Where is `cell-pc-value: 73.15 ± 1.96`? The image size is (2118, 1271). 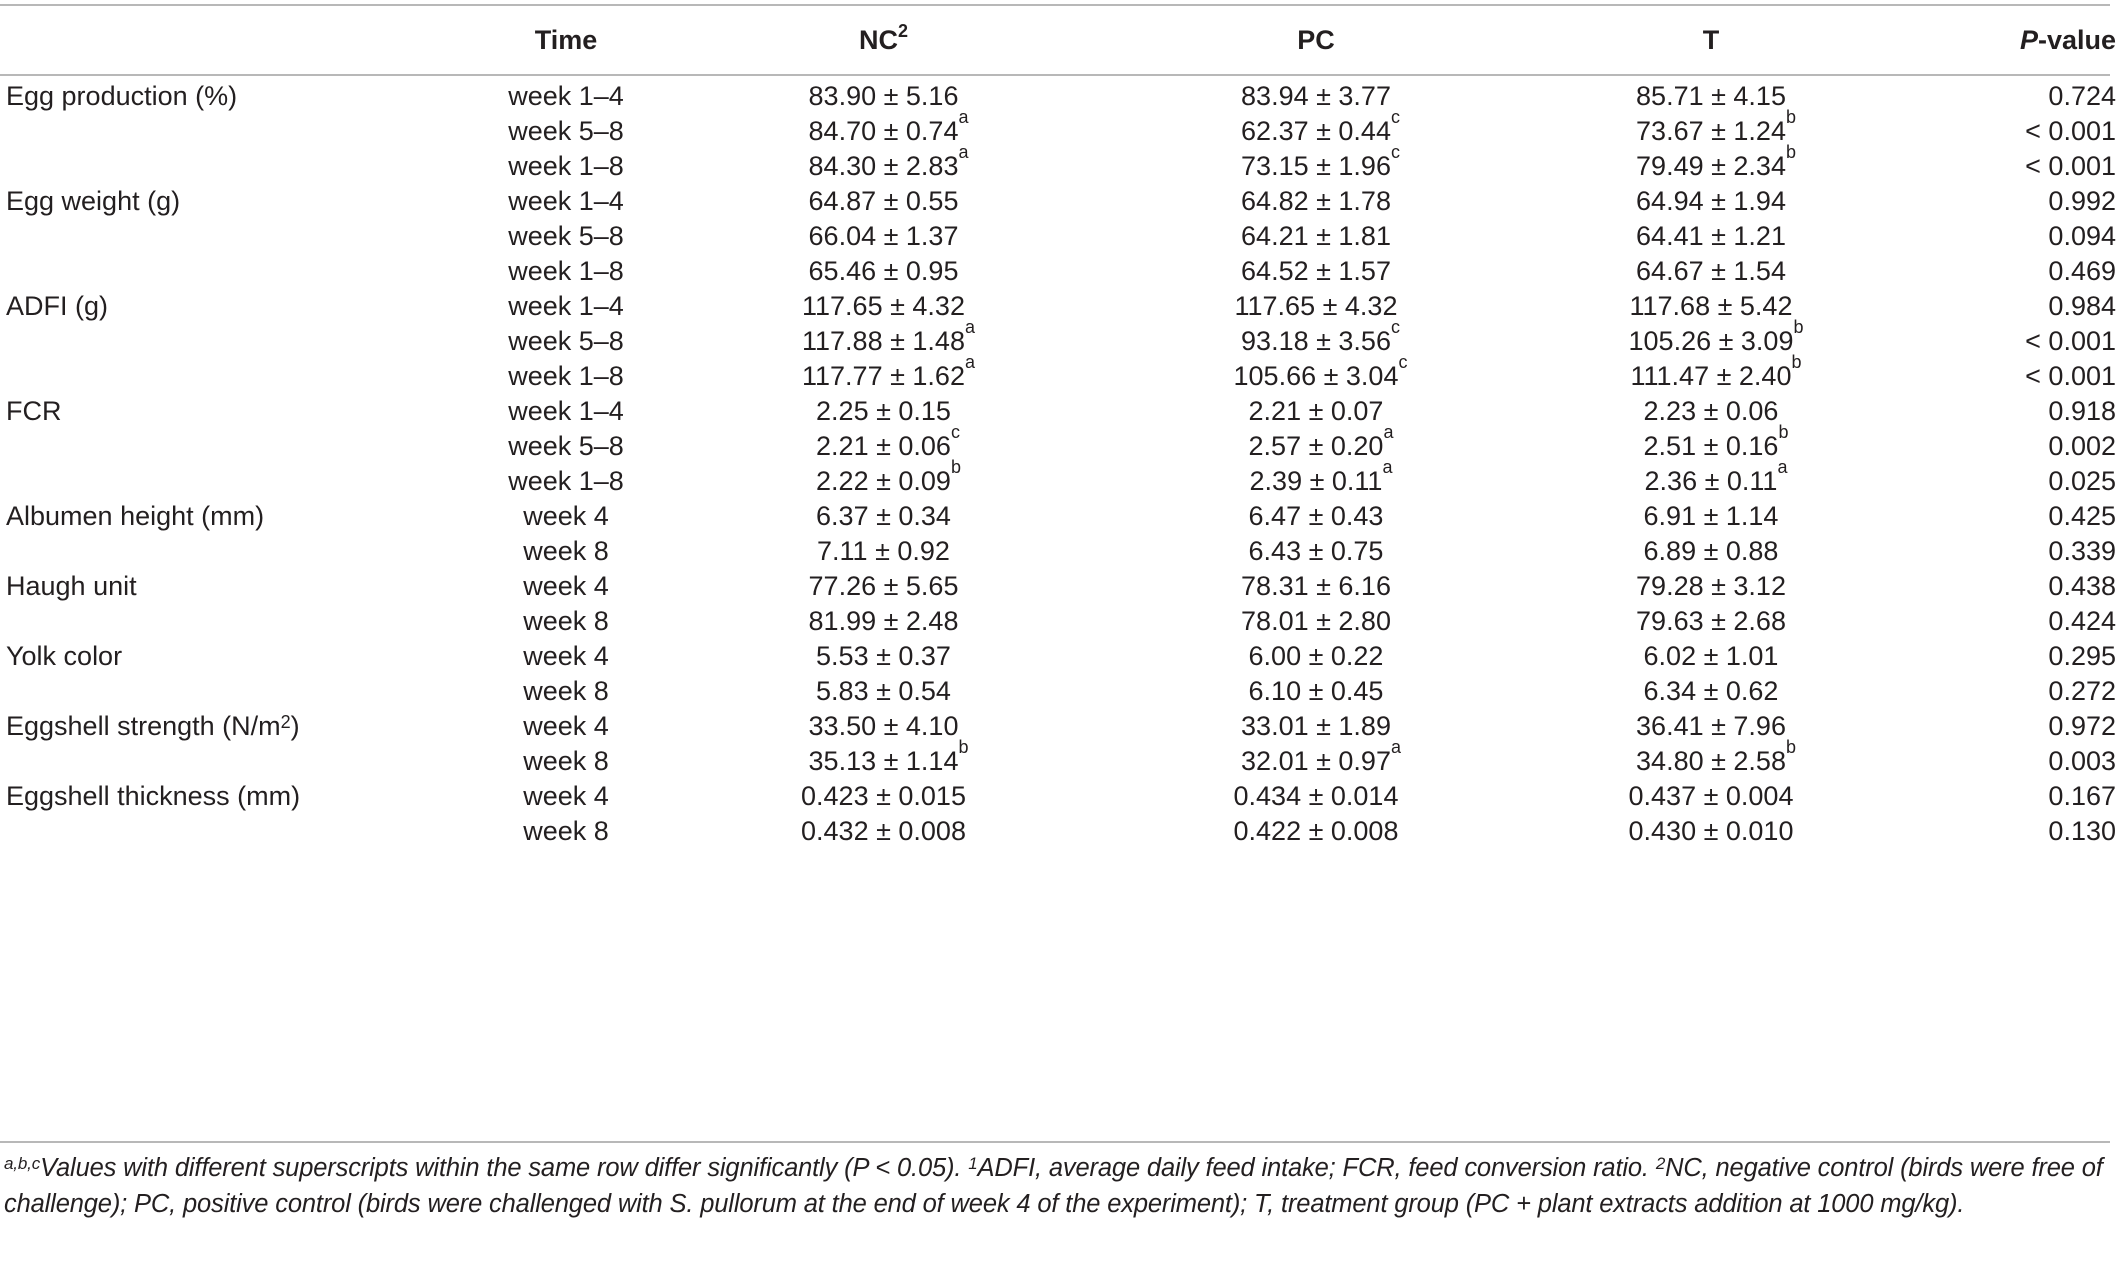
cell-pc-value: 73.15 ± 1.96 is located at coordinates (1316, 166).